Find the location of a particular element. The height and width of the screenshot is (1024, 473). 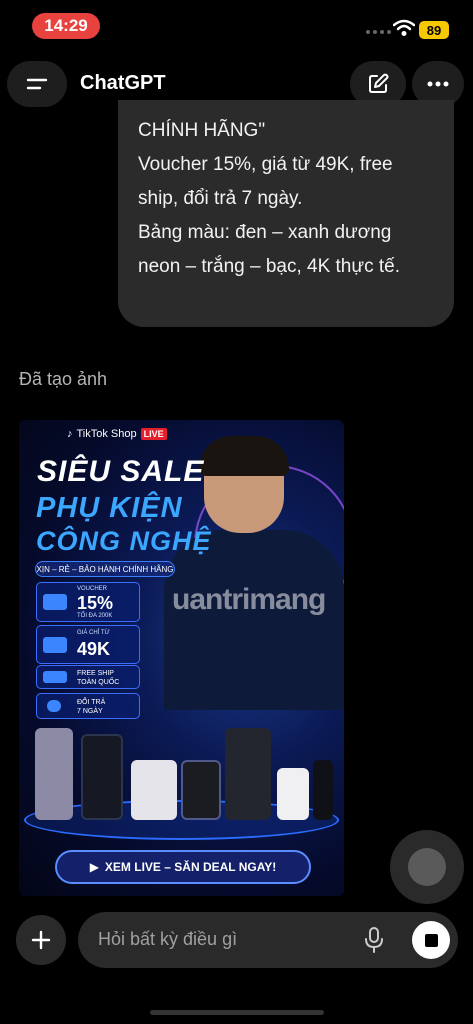

battery-indicator: 89 is located at coordinates (434, 30).